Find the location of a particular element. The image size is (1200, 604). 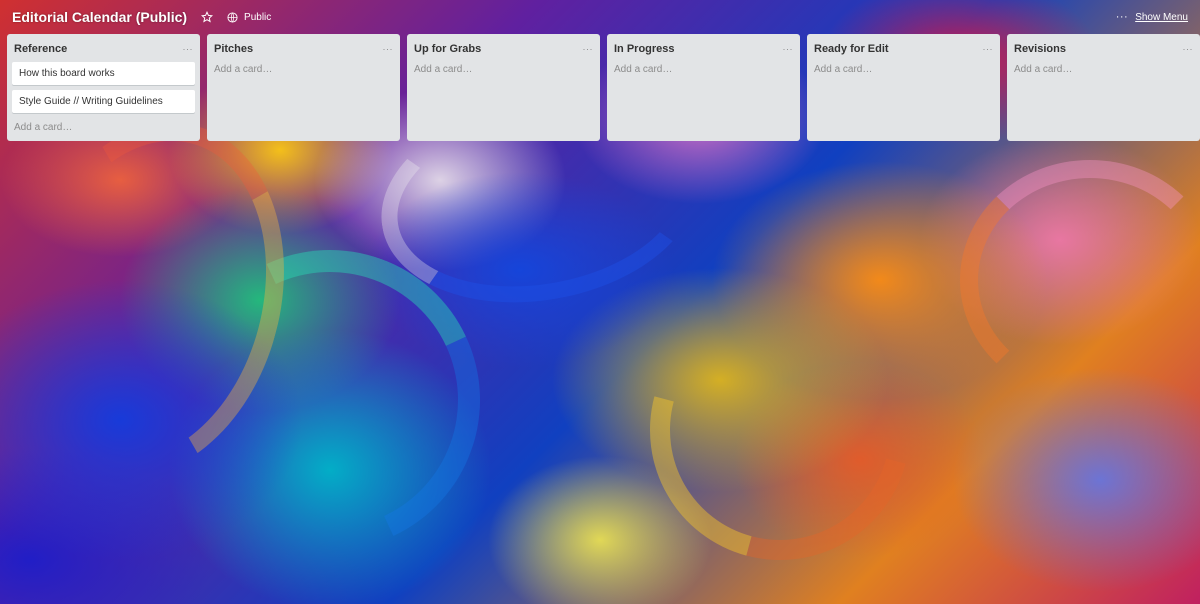

show-menu-label: Show Menu is located at coordinates (1161, 17).